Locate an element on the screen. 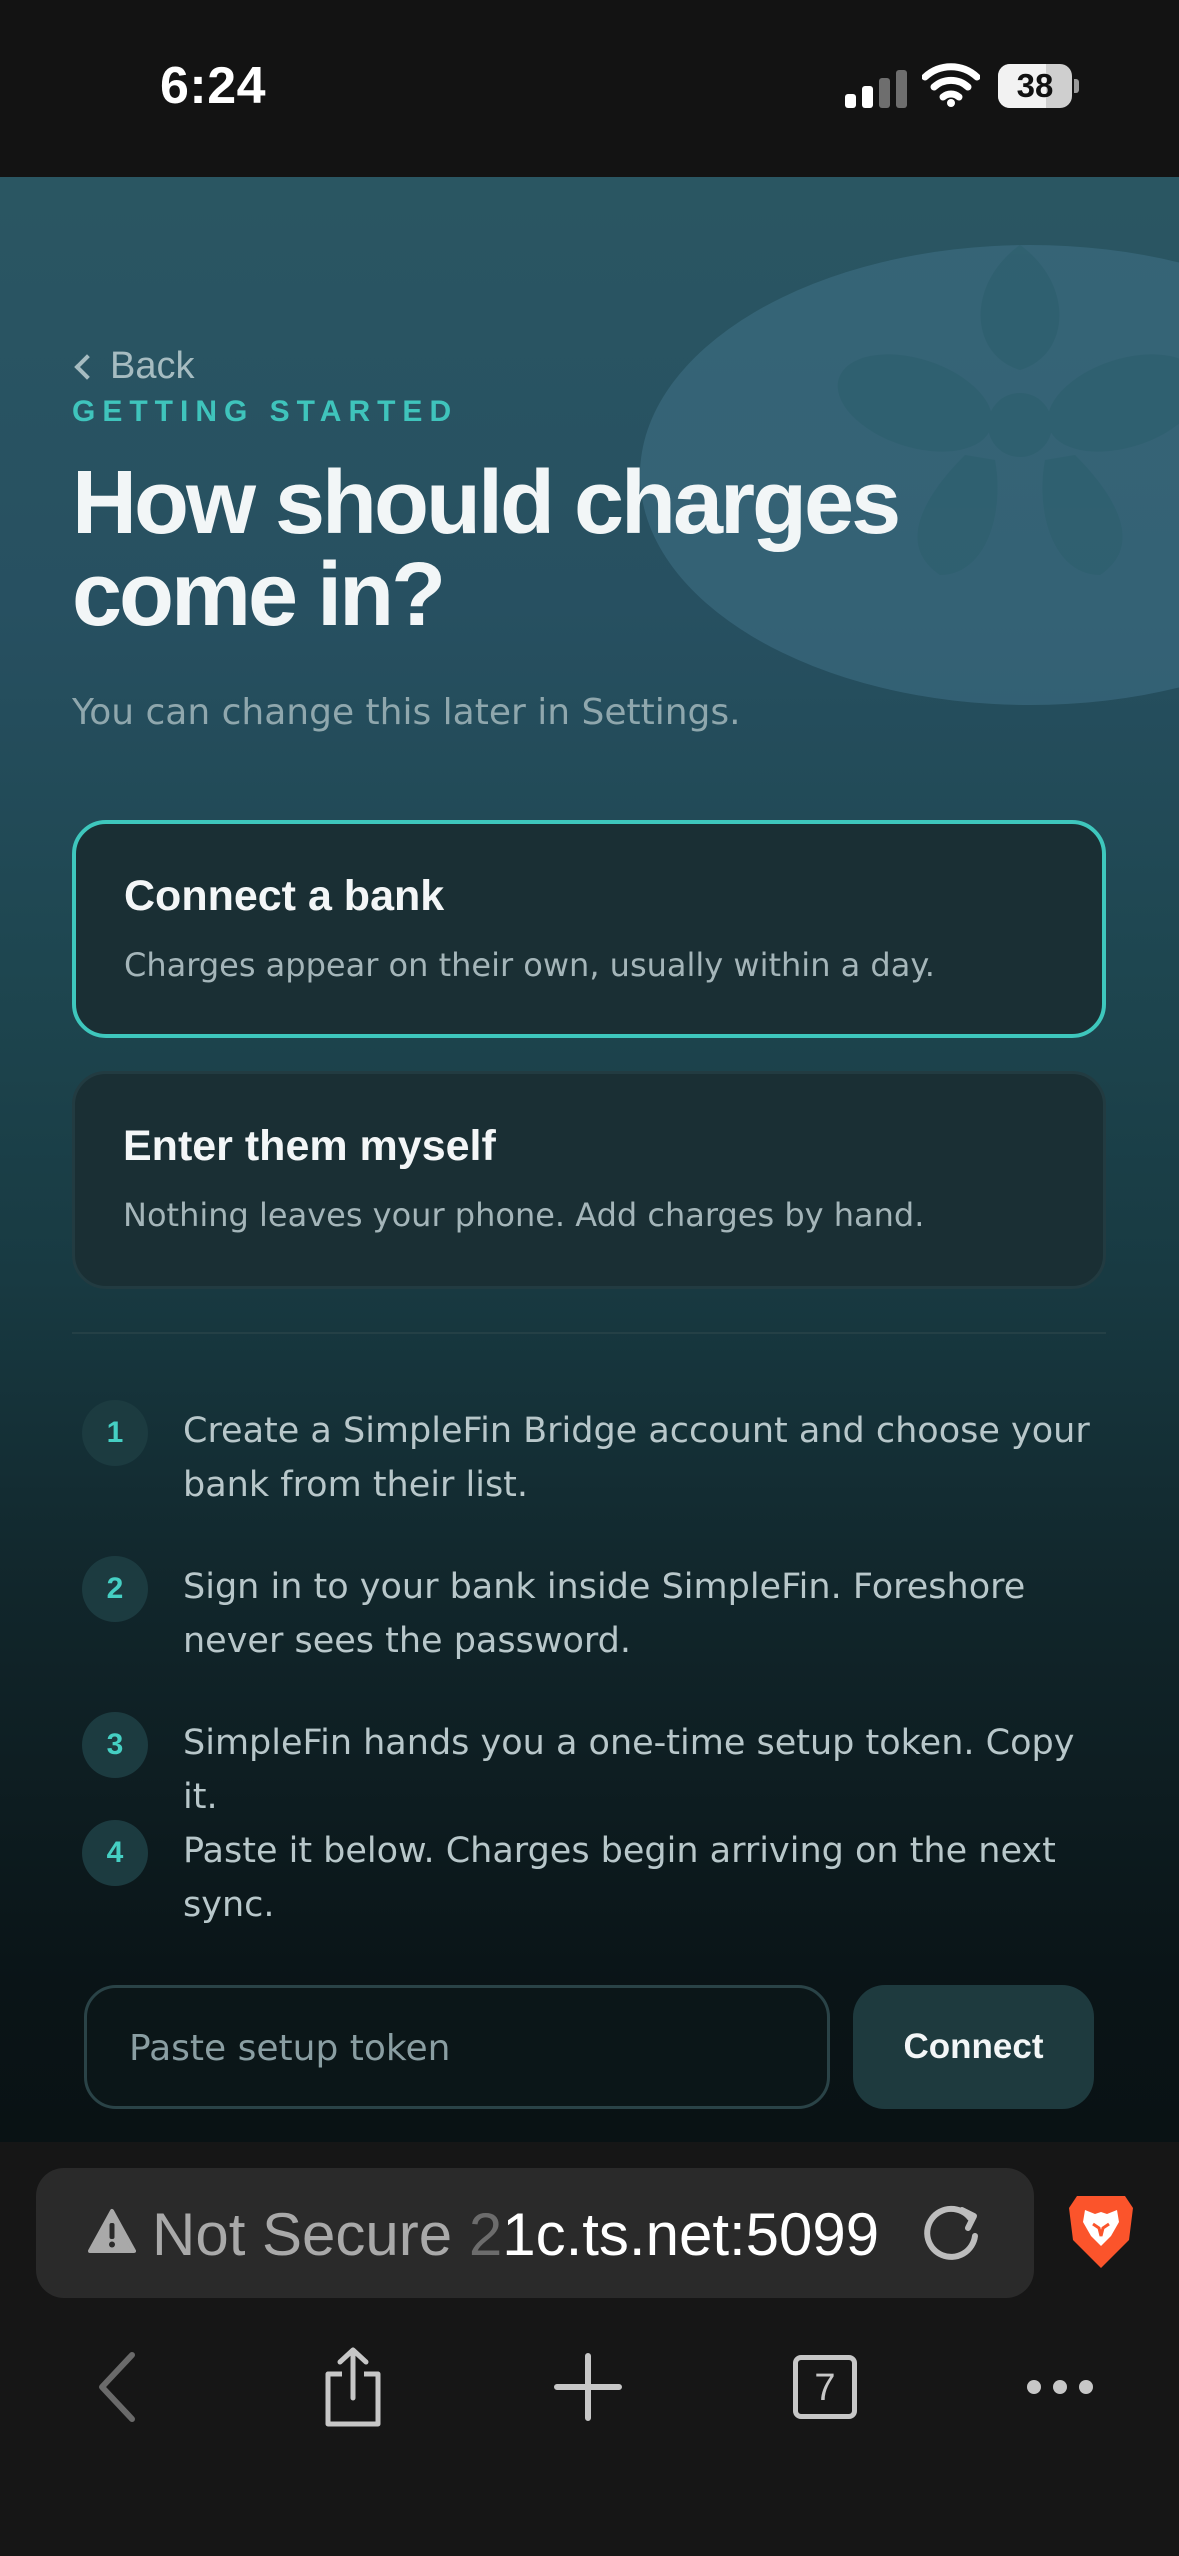  section-eyebrow: GETTING STARTED is located at coordinates (265, 411).